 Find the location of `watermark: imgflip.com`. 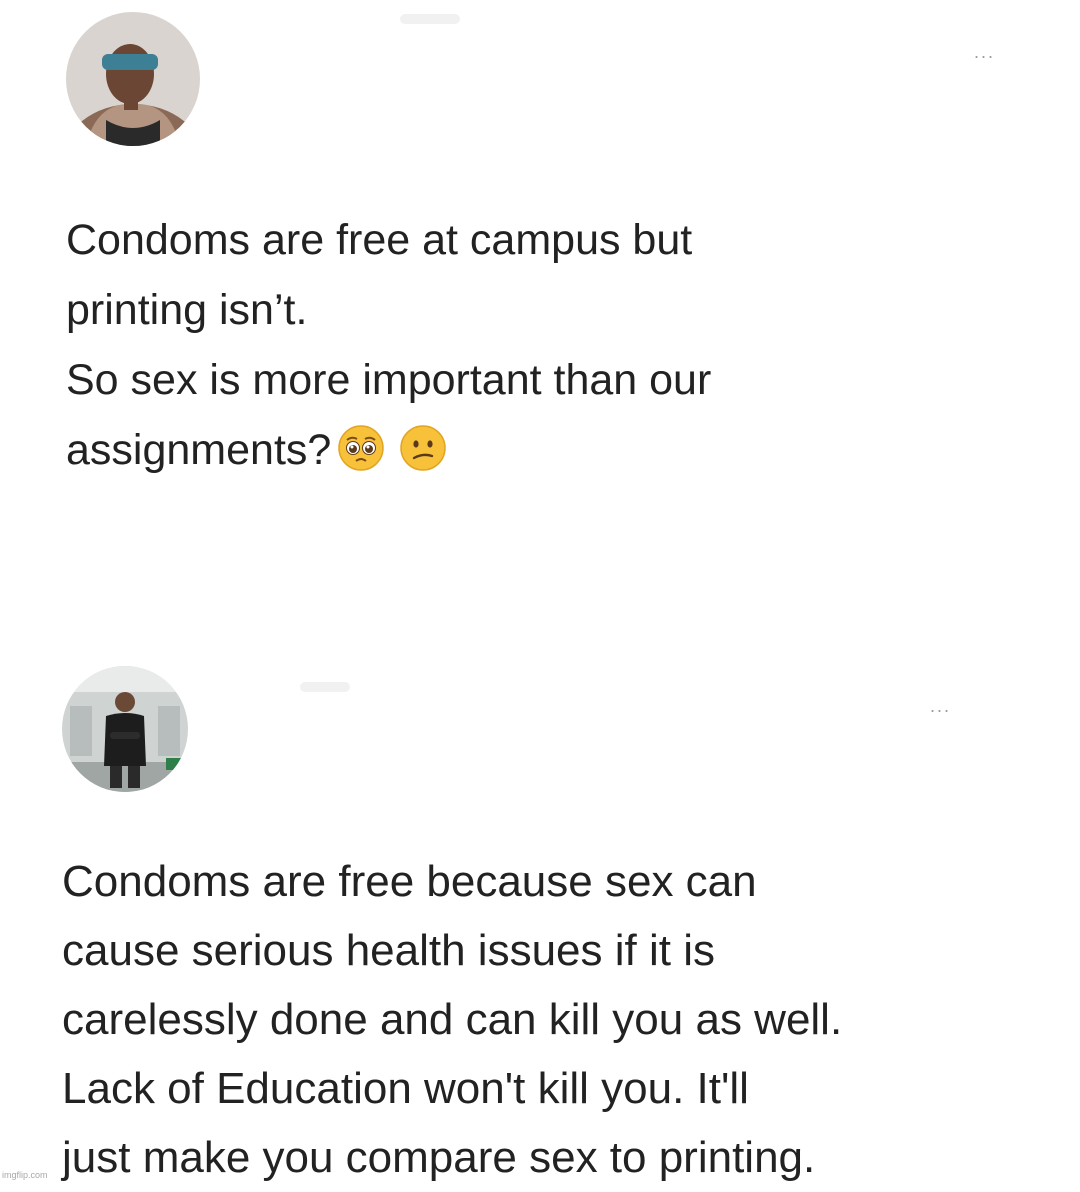

watermark: imgflip.com is located at coordinates (25, 1175).